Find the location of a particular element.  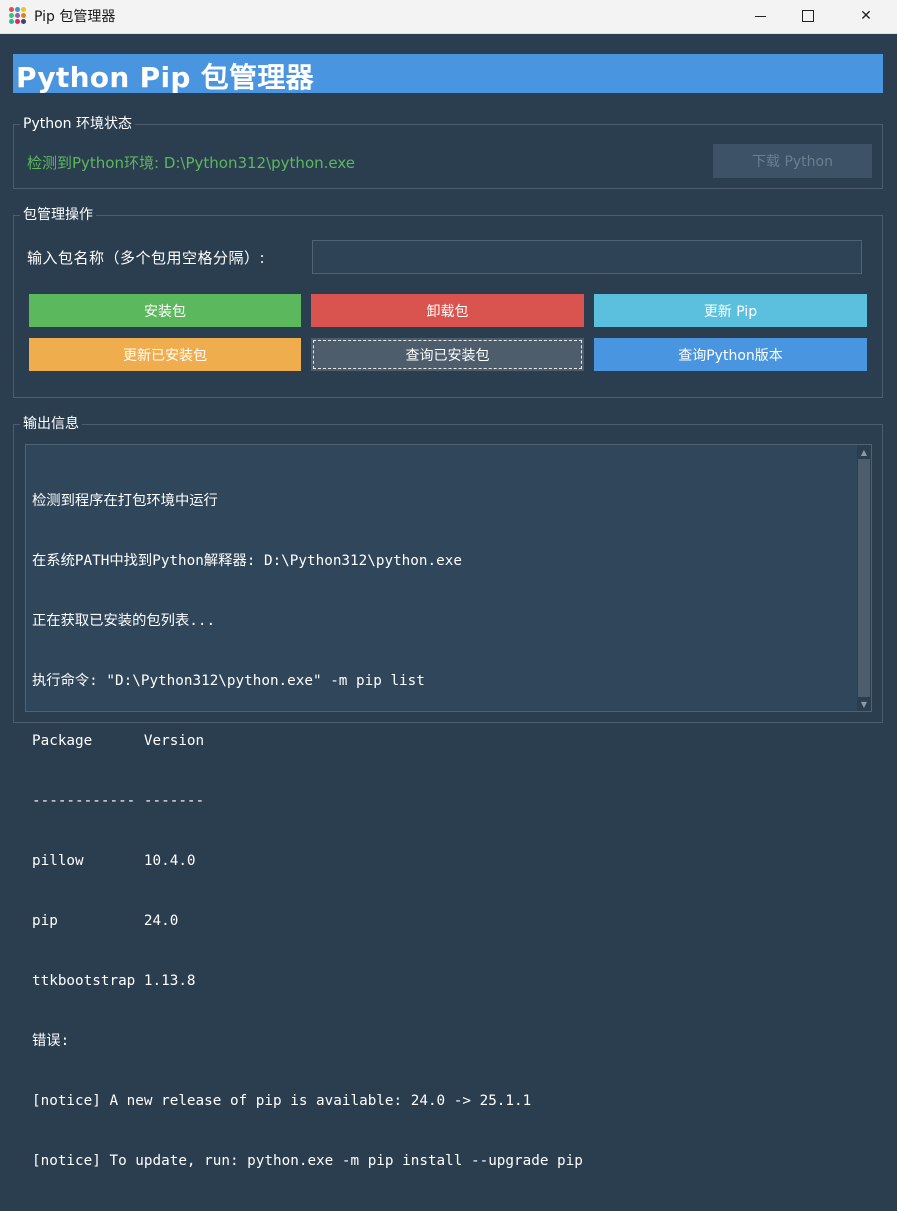

python-version-button: 查询Python版本 is located at coordinates (730, 354).